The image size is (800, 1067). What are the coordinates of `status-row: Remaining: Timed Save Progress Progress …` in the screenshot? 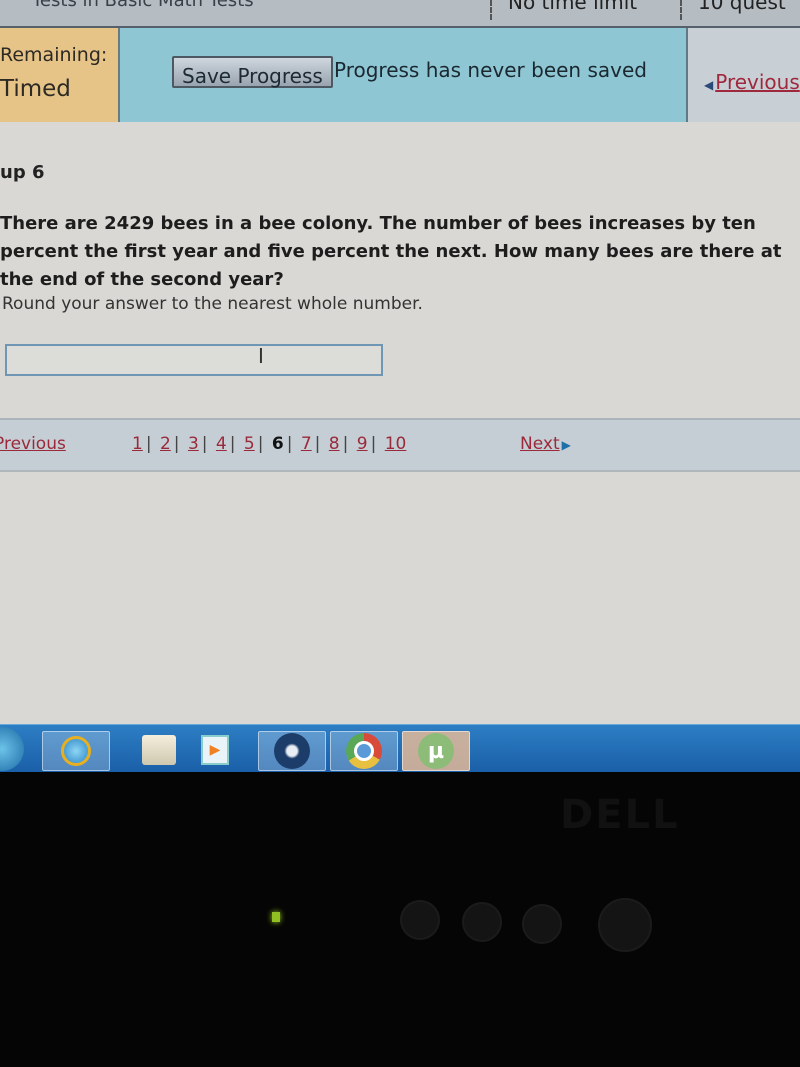 It's located at (400, 75).